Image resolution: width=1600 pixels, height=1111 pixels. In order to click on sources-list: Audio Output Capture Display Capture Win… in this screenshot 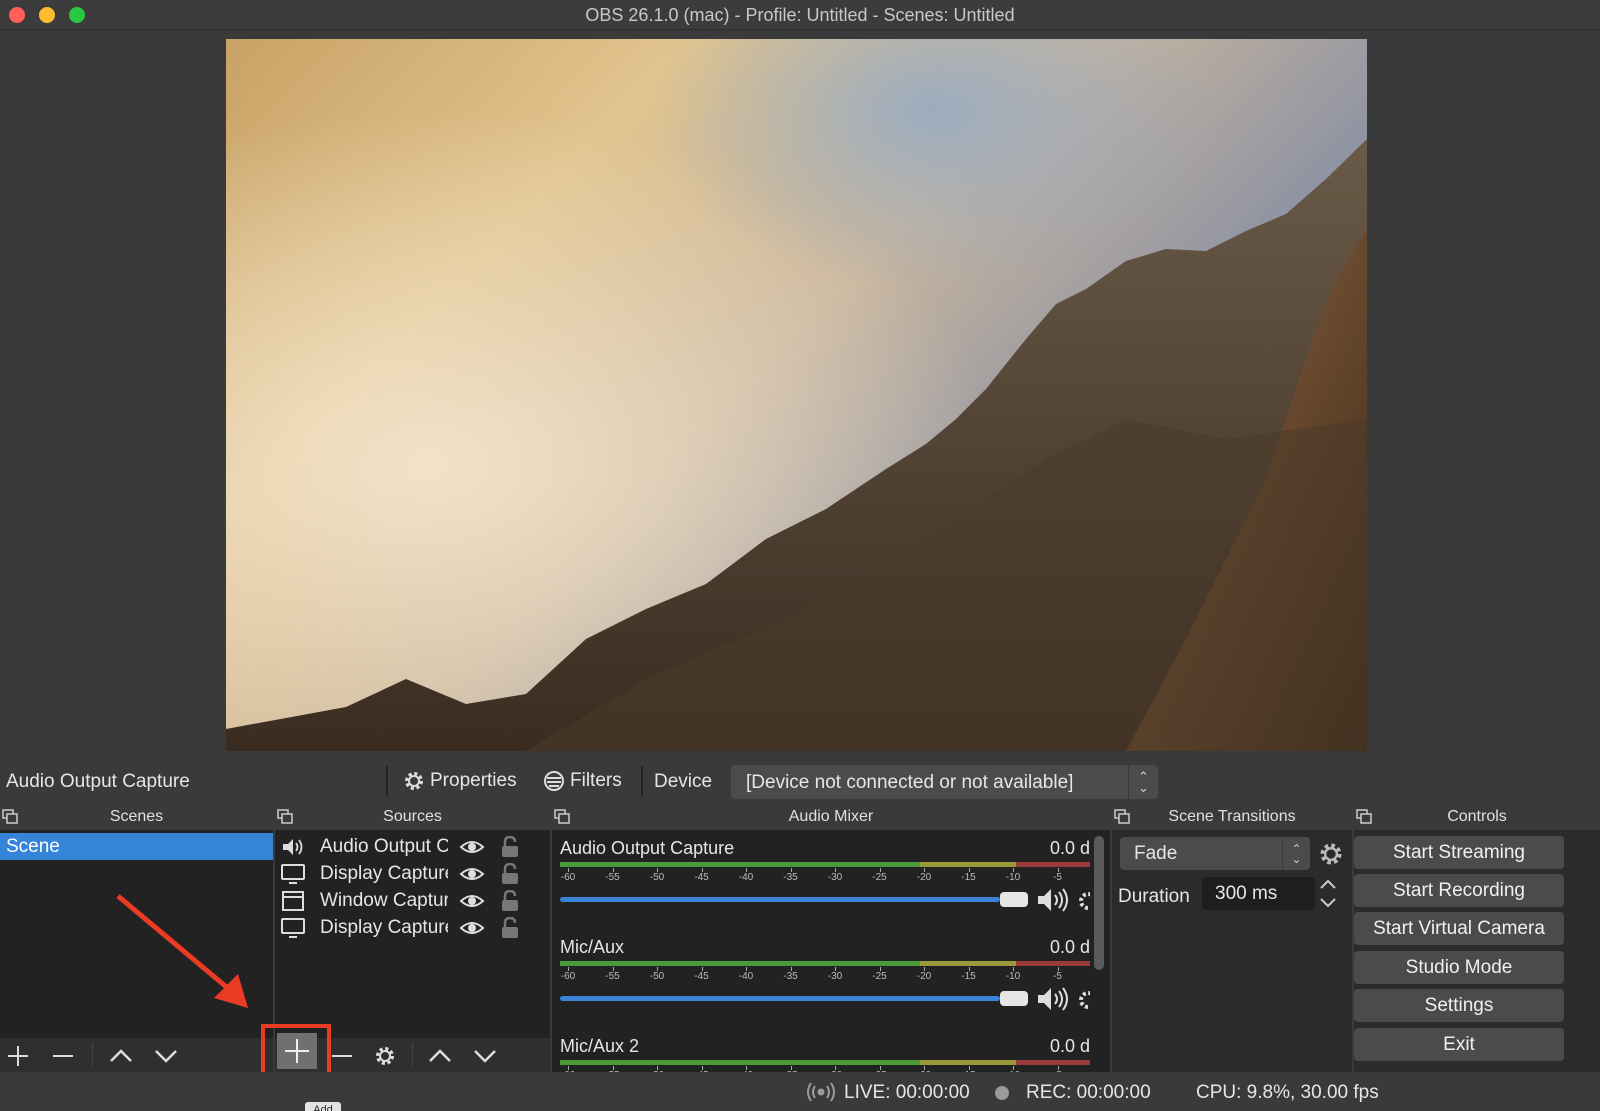, I will do `click(412, 934)`.